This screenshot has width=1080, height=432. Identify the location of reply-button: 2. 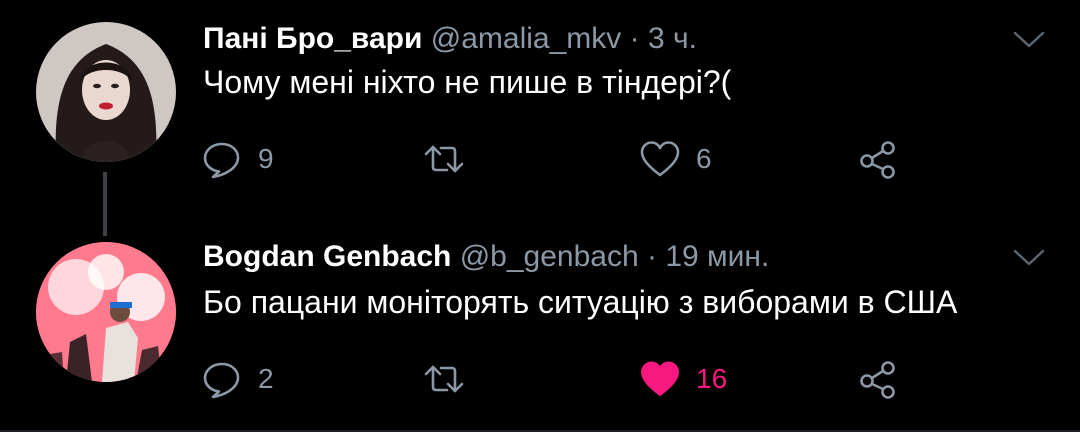
(237, 379).